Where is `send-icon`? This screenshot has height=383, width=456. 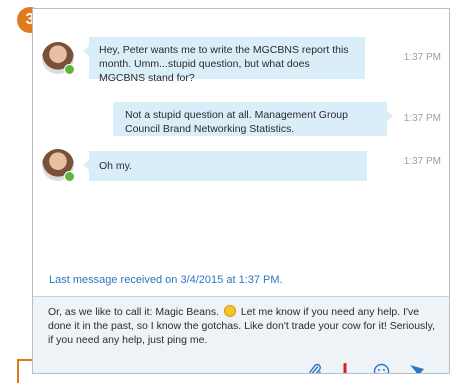
send-icon is located at coordinates (417, 369).